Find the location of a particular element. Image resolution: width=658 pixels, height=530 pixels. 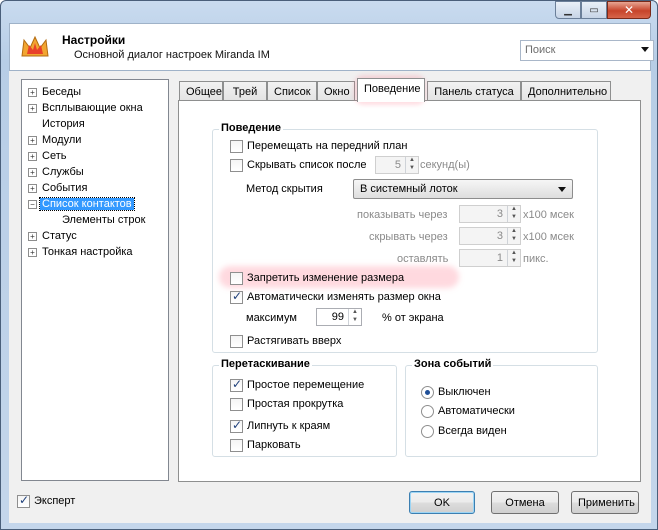

show-after-spinner: 3 ▲ ▼ is located at coordinates (490, 214).